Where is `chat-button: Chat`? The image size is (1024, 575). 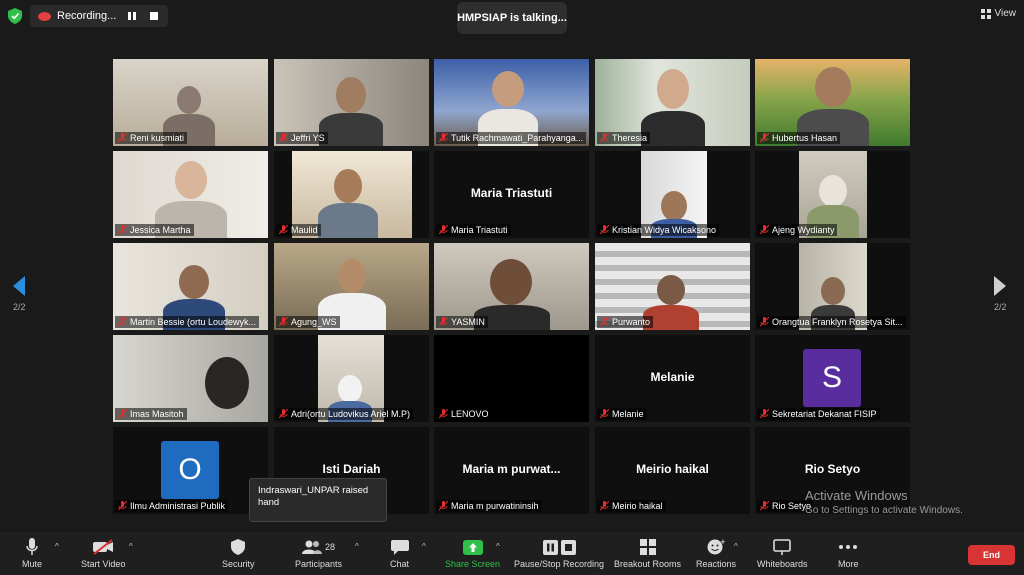
chat-button: Chat is located at coordinates (399, 553).